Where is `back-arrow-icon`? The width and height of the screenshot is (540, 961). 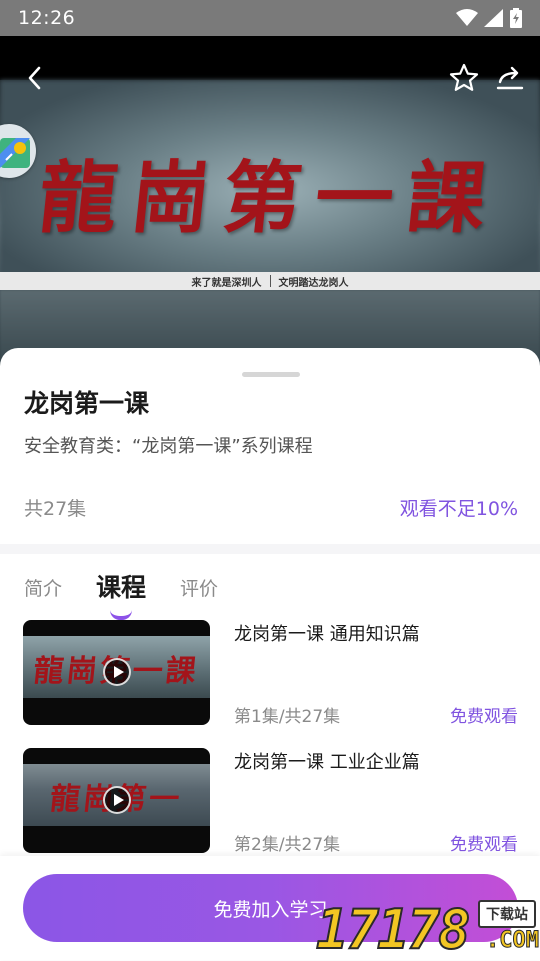
back-arrow-icon is located at coordinates (34, 78).